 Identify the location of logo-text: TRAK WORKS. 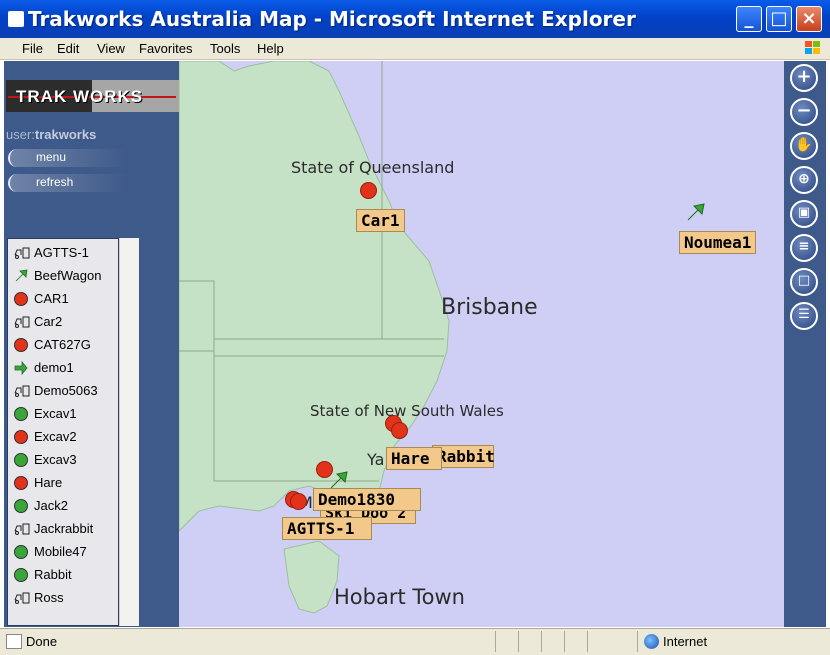
(80, 96).